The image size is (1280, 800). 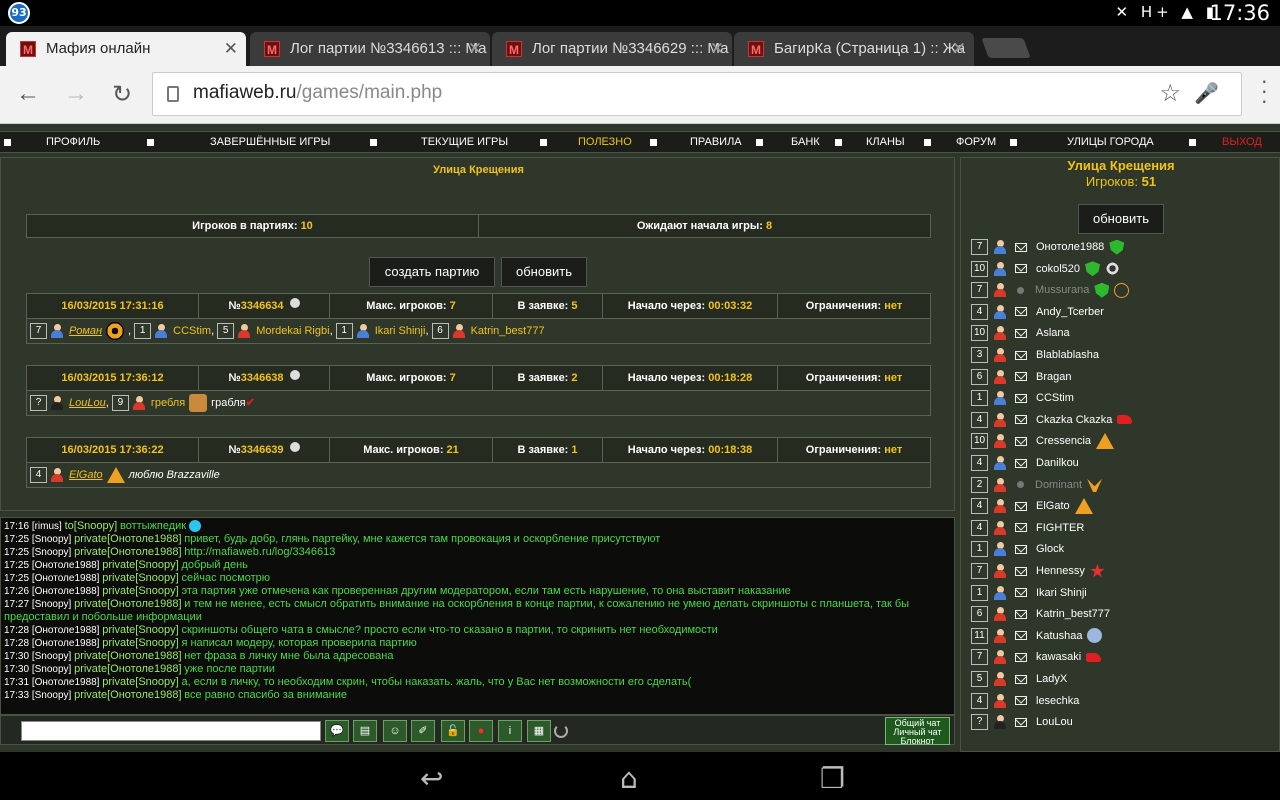 I want to click on url-text: mafiaweb.ru/games/main.php, so click(x=317, y=93).